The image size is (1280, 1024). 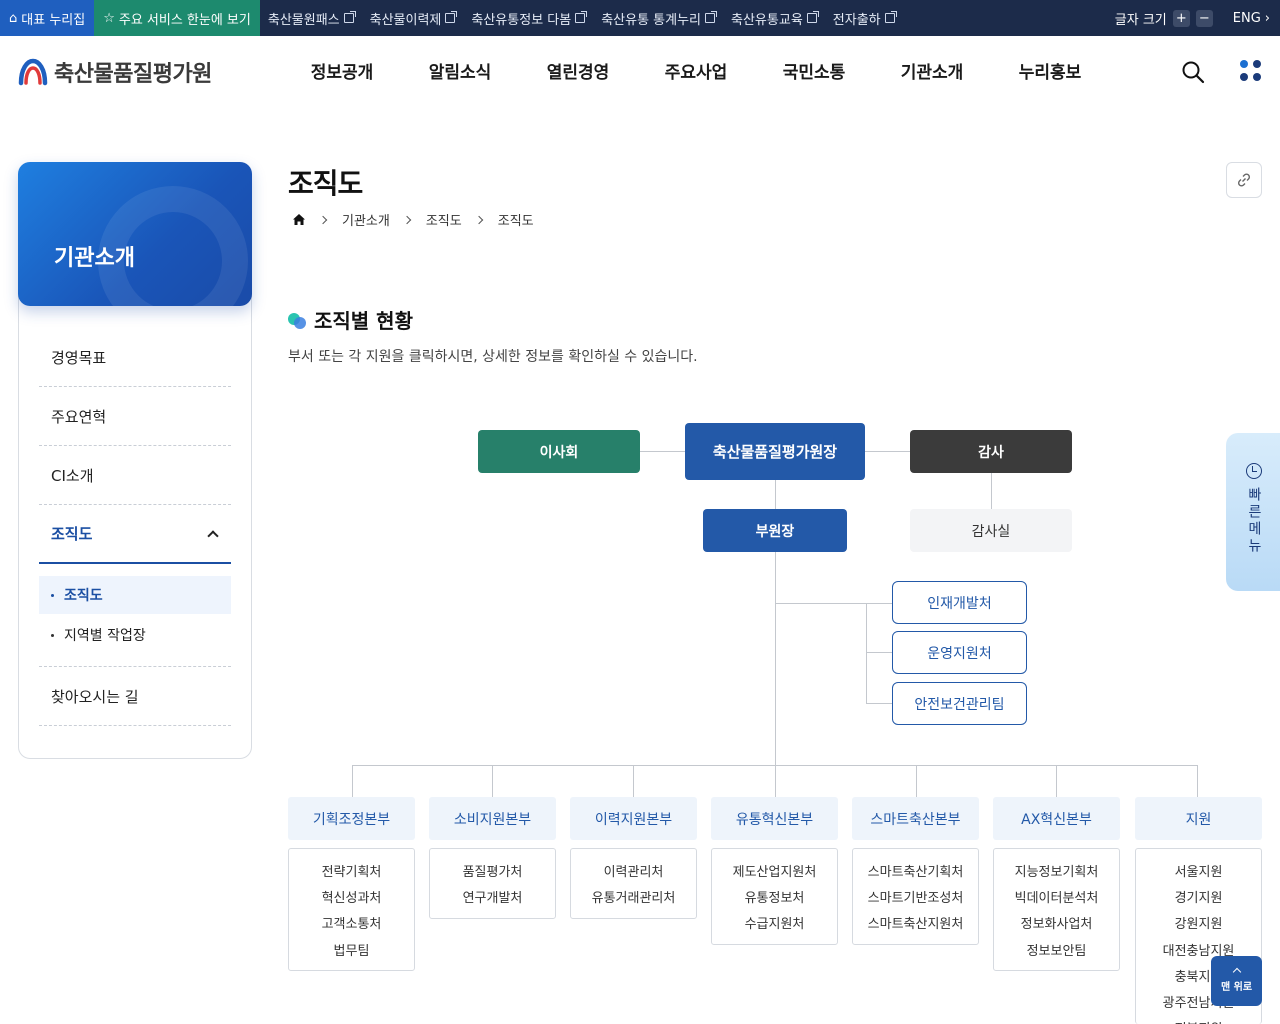 I want to click on section-description: 부서 또는 각 지원을 클릭하시면, 상세한 정보를 확인하실 수 있습니다., so click(x=493, y=357).